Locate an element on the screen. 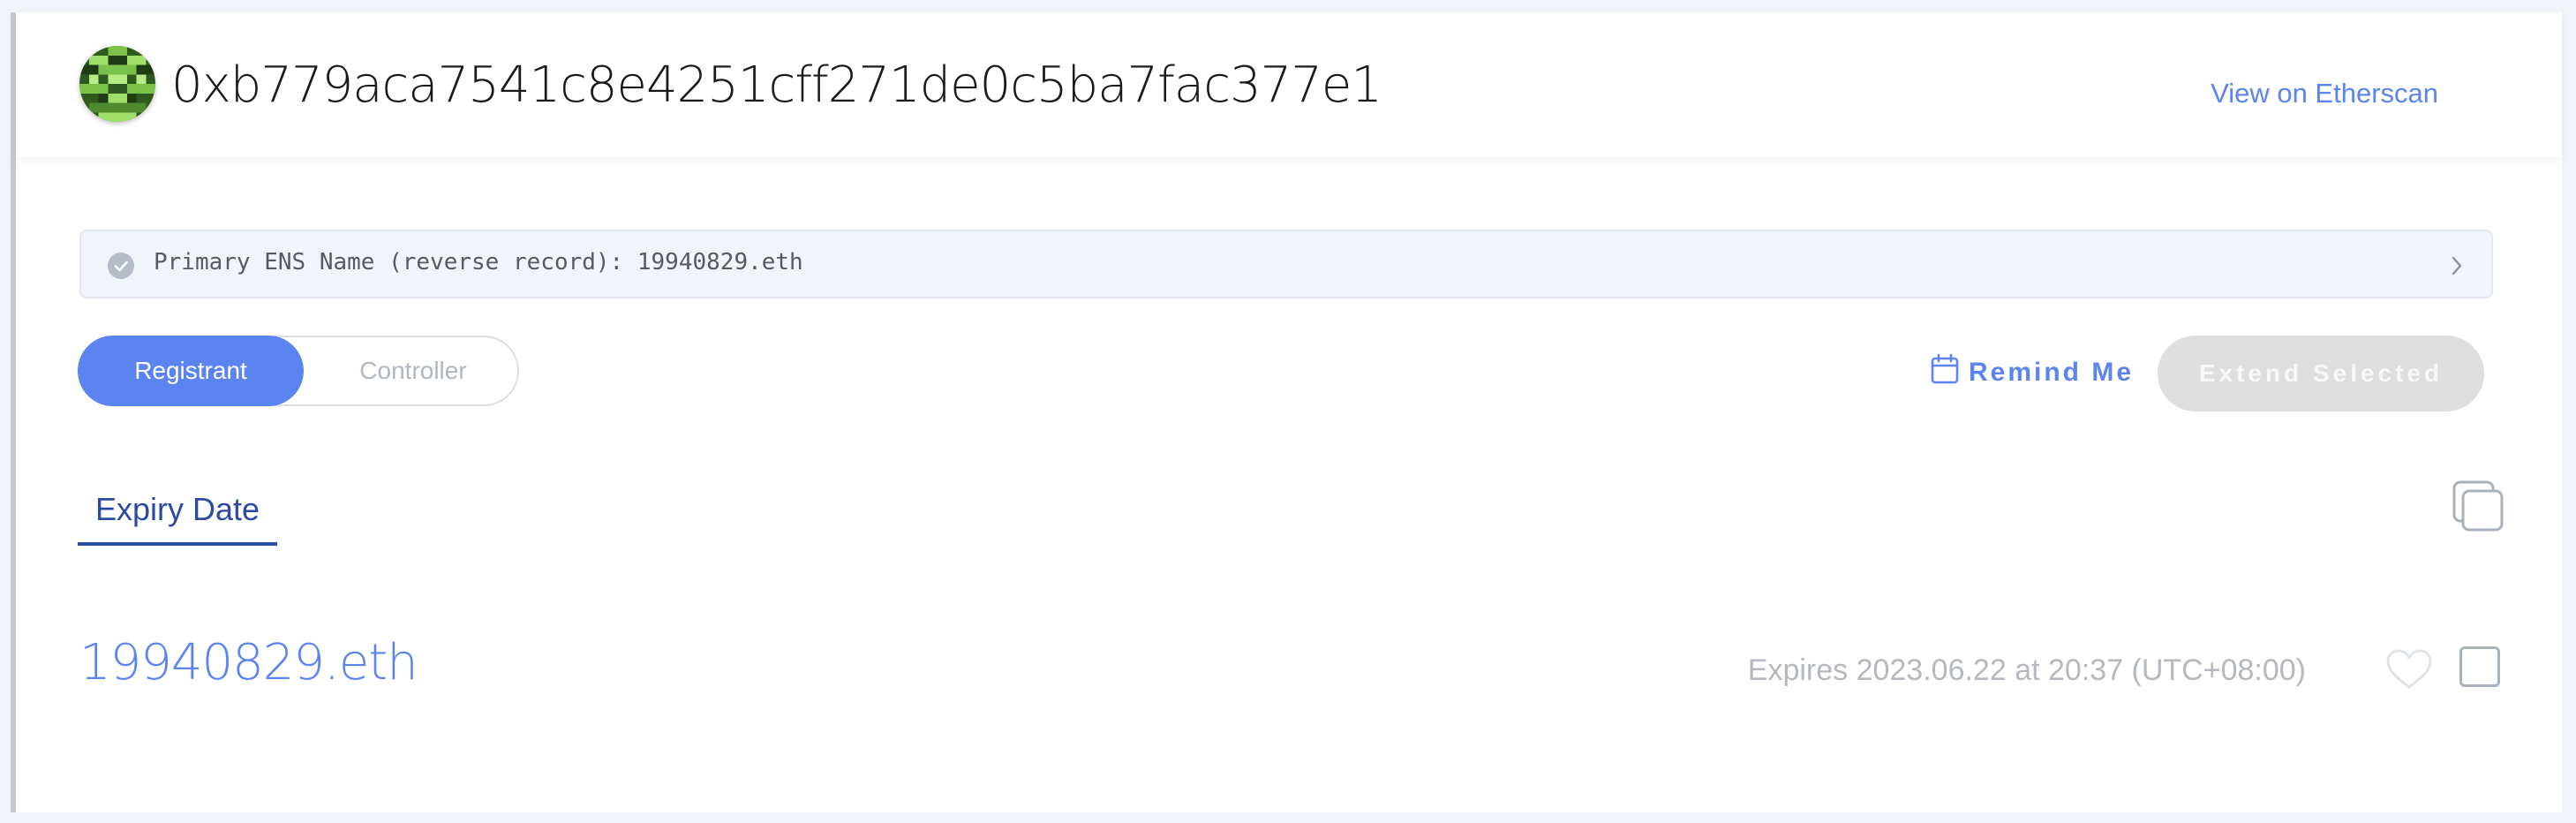 This screenshot has height=823, width=2576. view-on-etherscan-link: View on Etherscan is located at coordinates (2325, 93).